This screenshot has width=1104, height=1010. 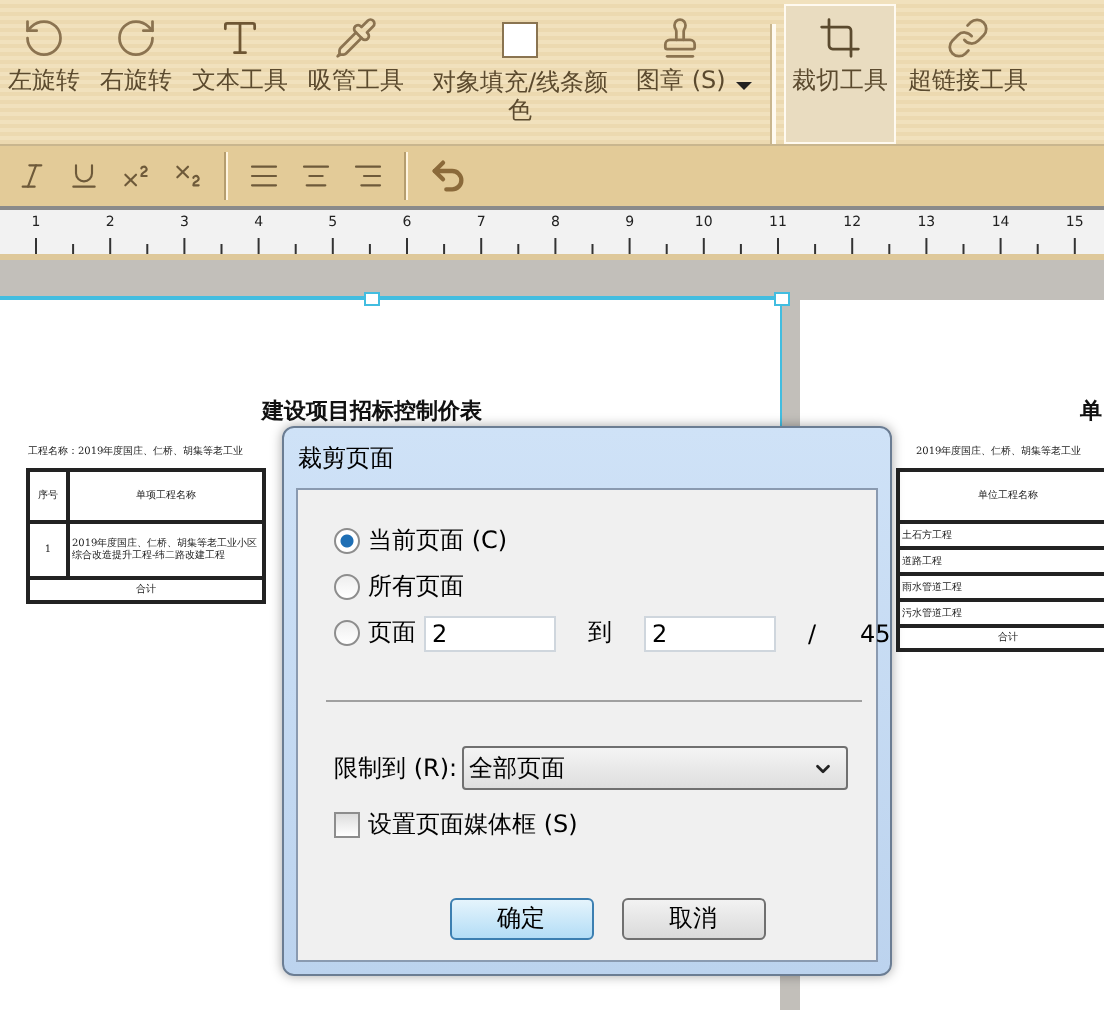 I want to click on fill-swatch-icon, so click(x=520, y=40).